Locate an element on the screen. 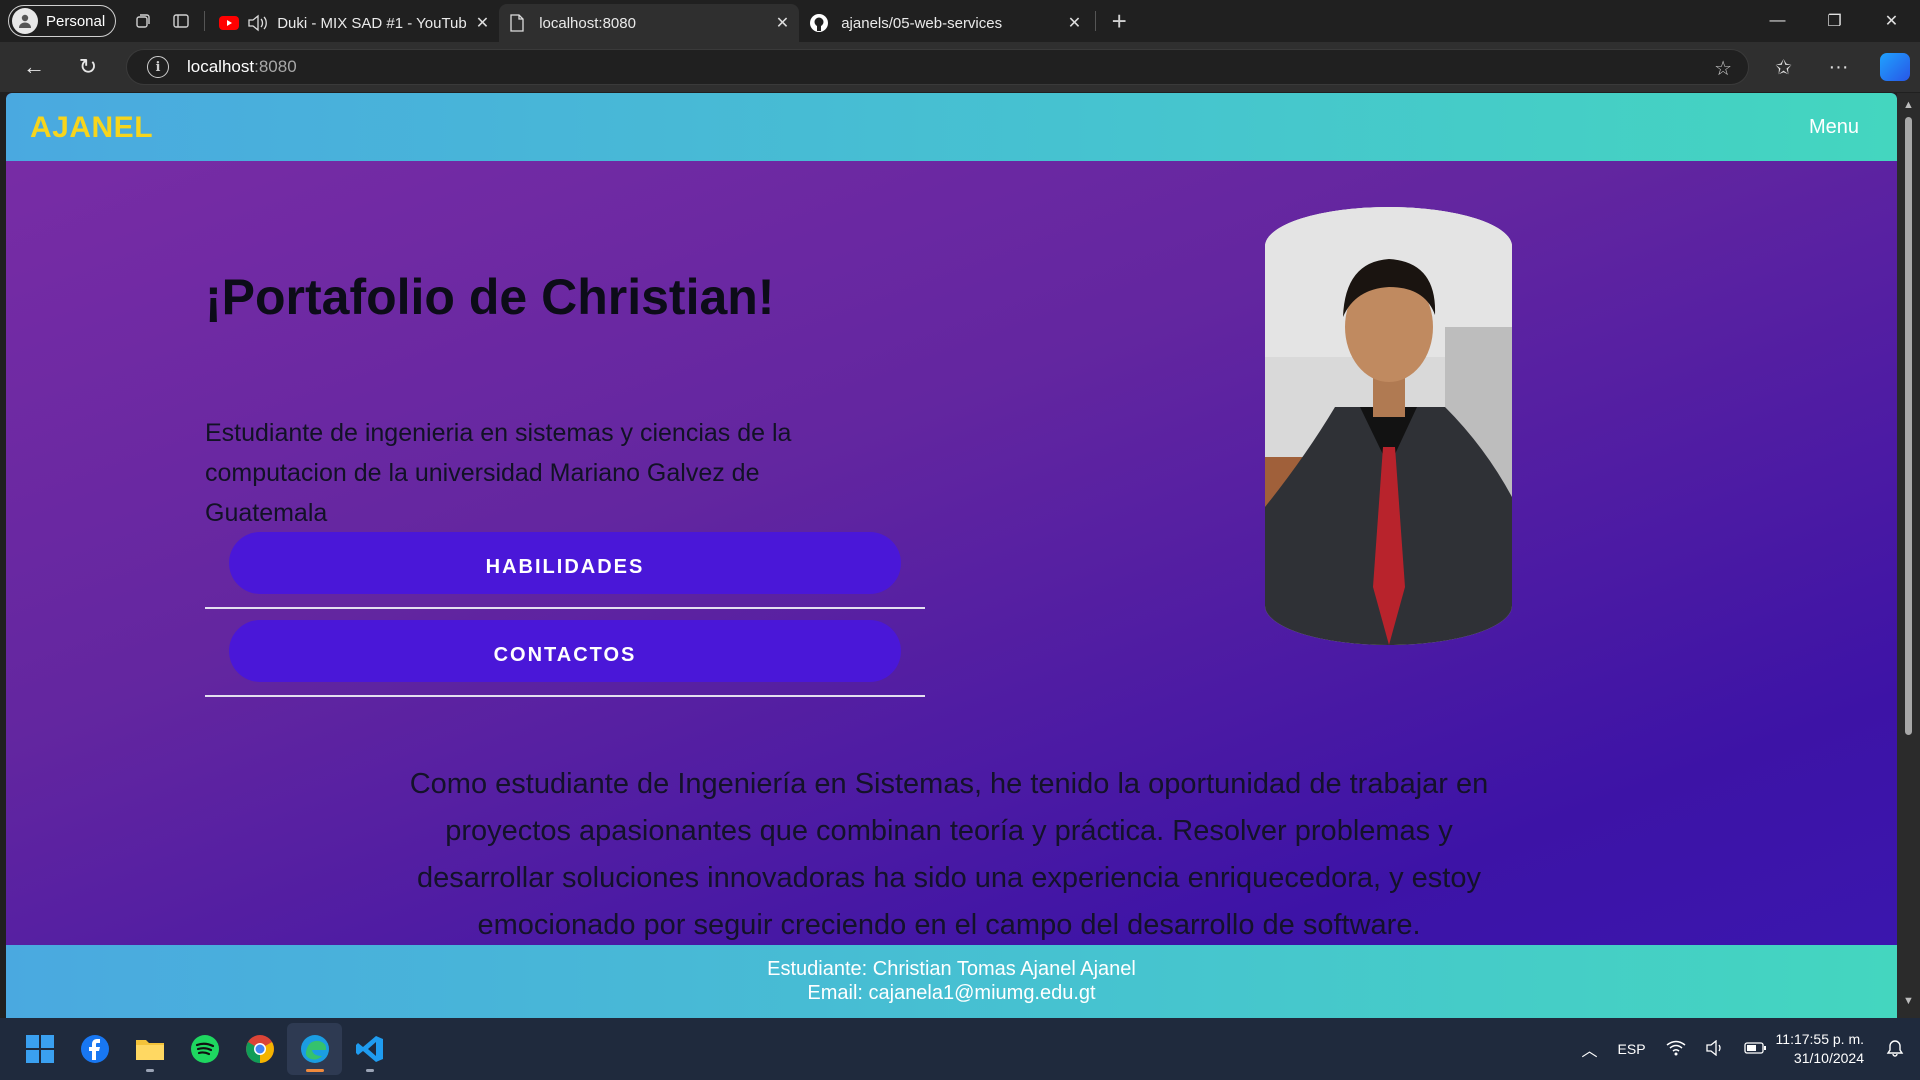  new-tab-icon: + is located at coordinates (1119, 21).